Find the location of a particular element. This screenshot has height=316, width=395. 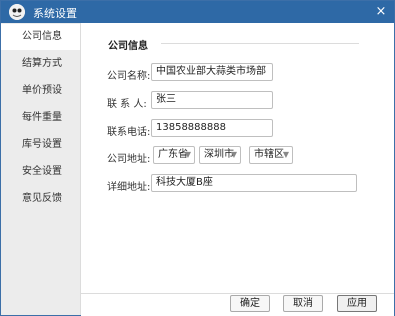

ok-button: 确定 is located at coordinates (250, 303).